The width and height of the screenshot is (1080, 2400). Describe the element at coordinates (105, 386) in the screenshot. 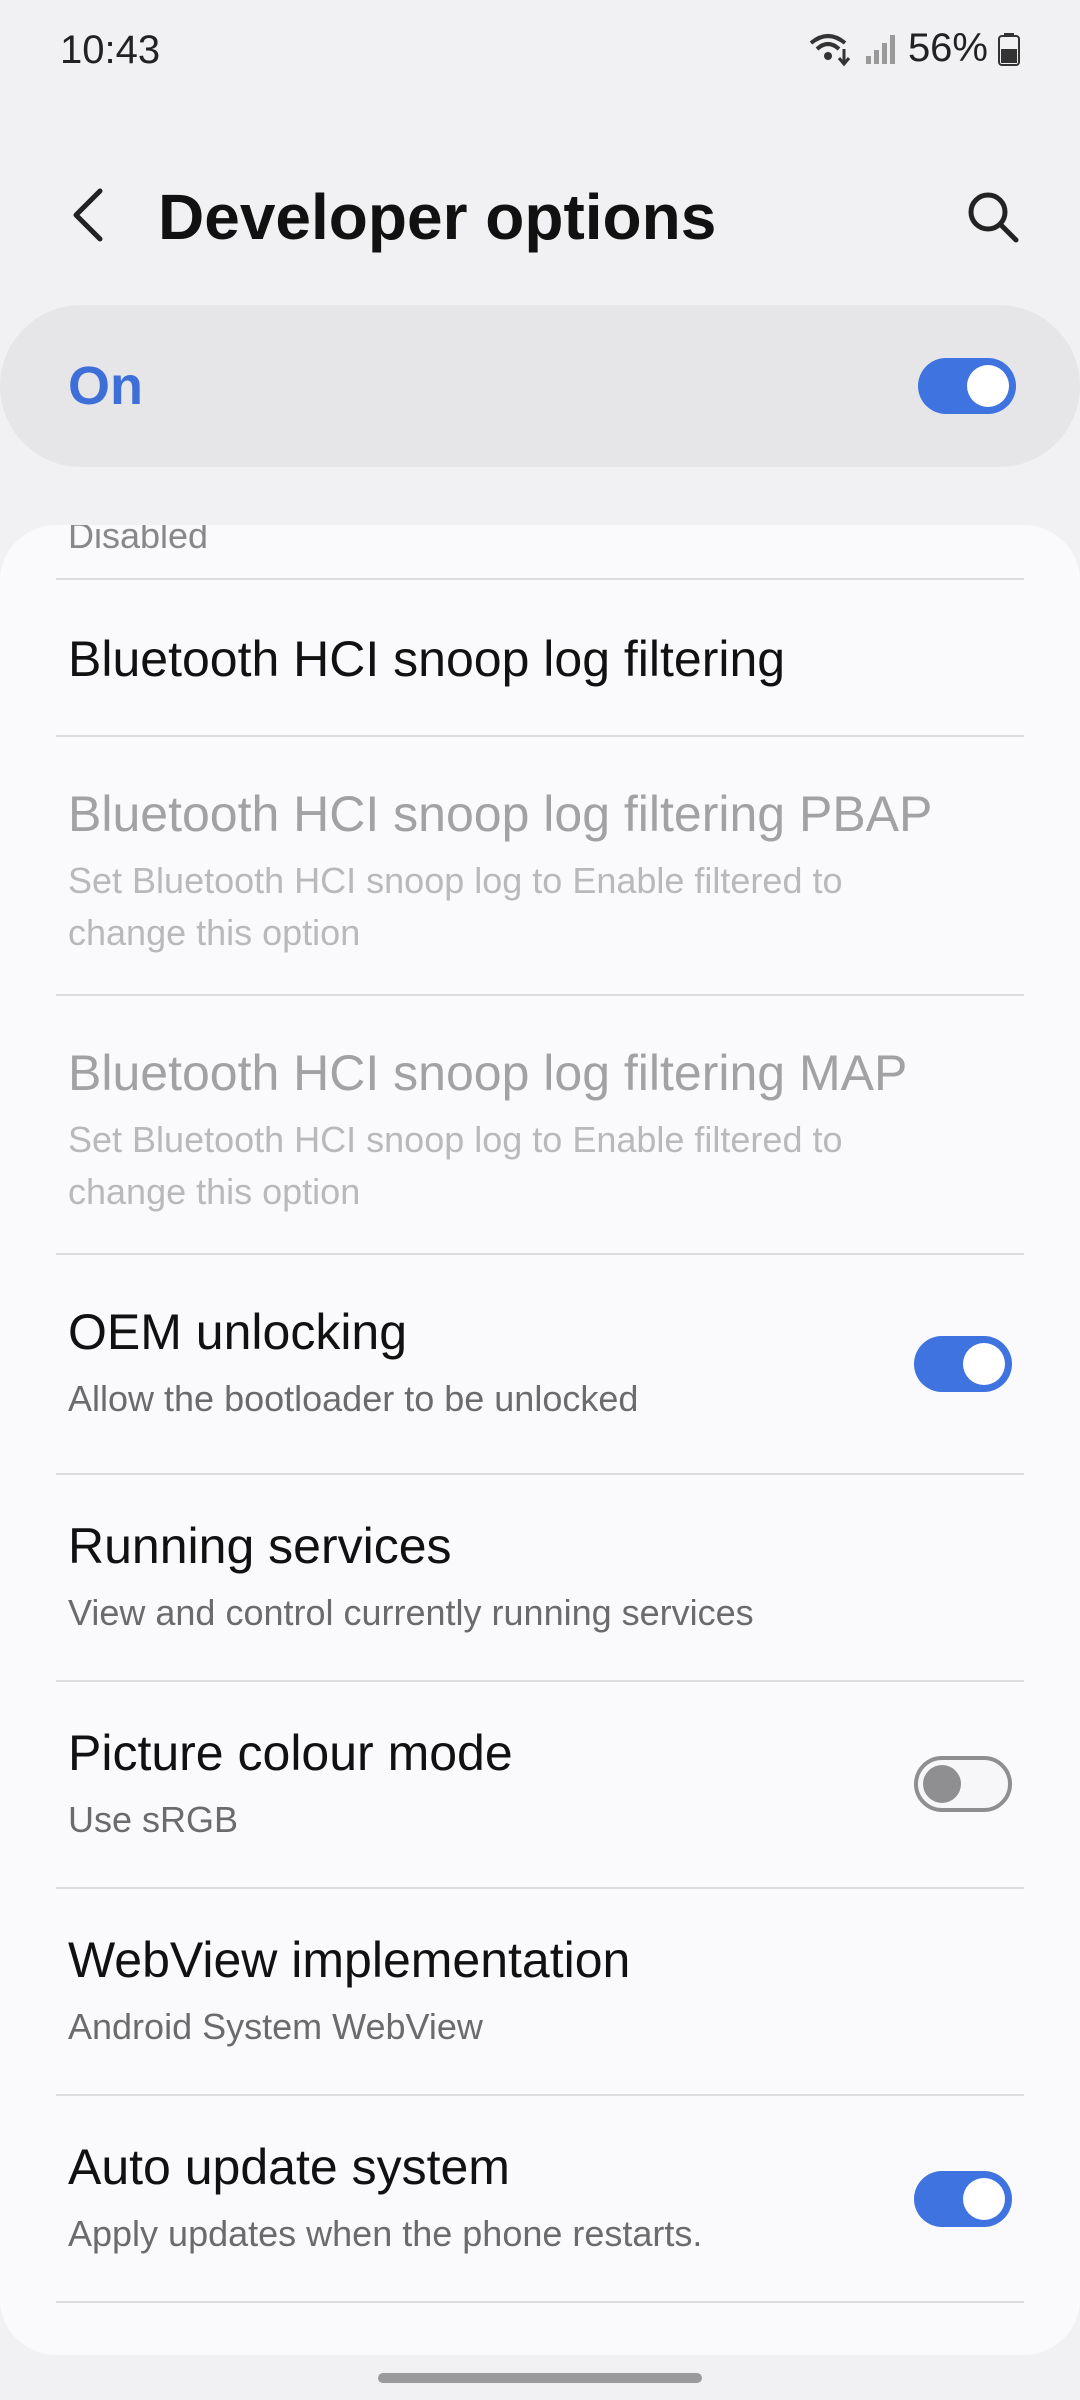

I see `master-switch-label: On` at that location.